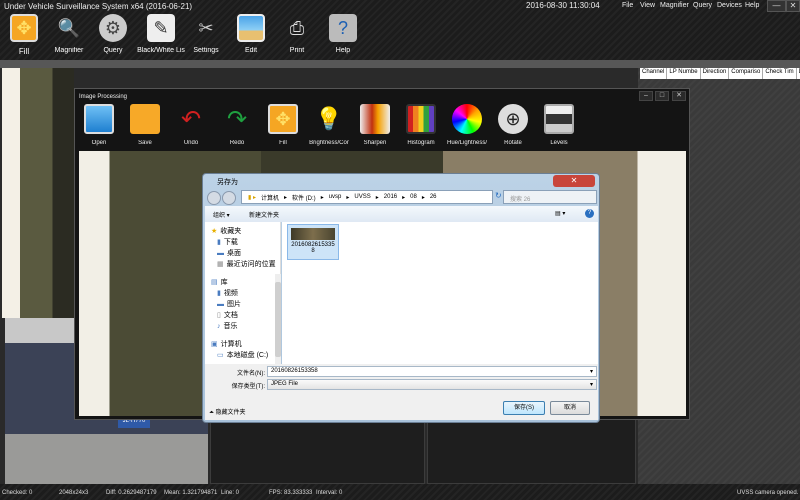 This screenshot has height=500, width=800. What do you see at coordinates (131, 493) in the screenshot?
I see `status-diff: Diff: 0.2629487179` at bounding box center [131, 493].